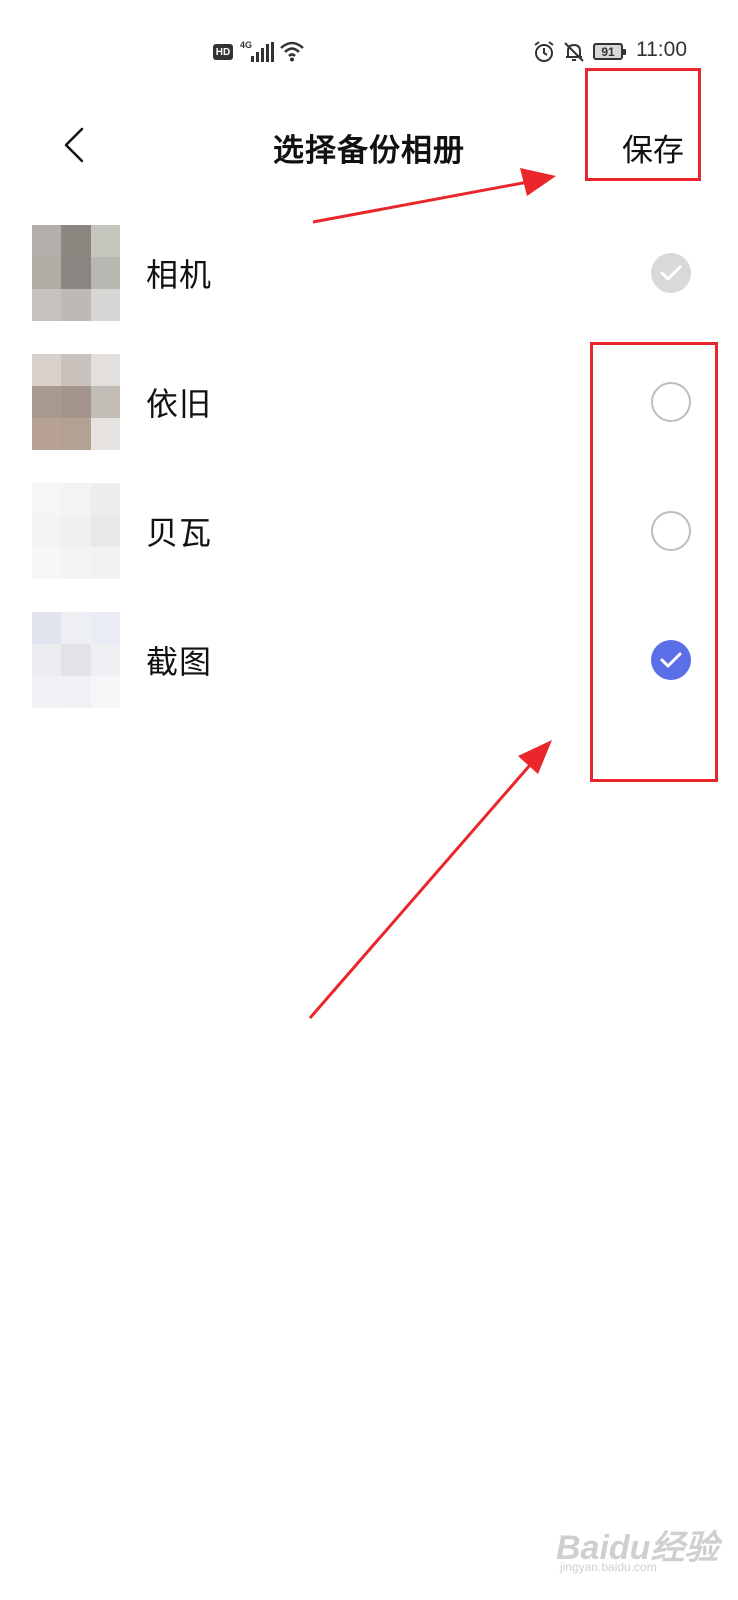 Image resolution: width=738 pixels, height=1600 pixels. What do you see at coordinates (544, 51) in the screenshot?
I see `alarm-icon` at bounding box center [544, 51].